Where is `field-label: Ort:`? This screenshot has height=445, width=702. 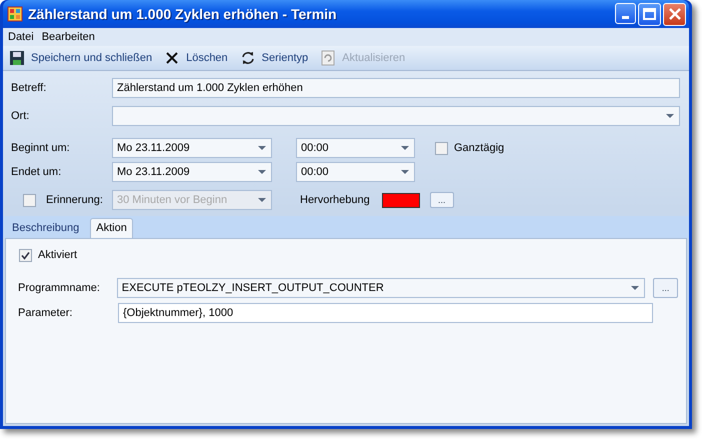 field-label: Ort: is located at coordinates (20, 116).